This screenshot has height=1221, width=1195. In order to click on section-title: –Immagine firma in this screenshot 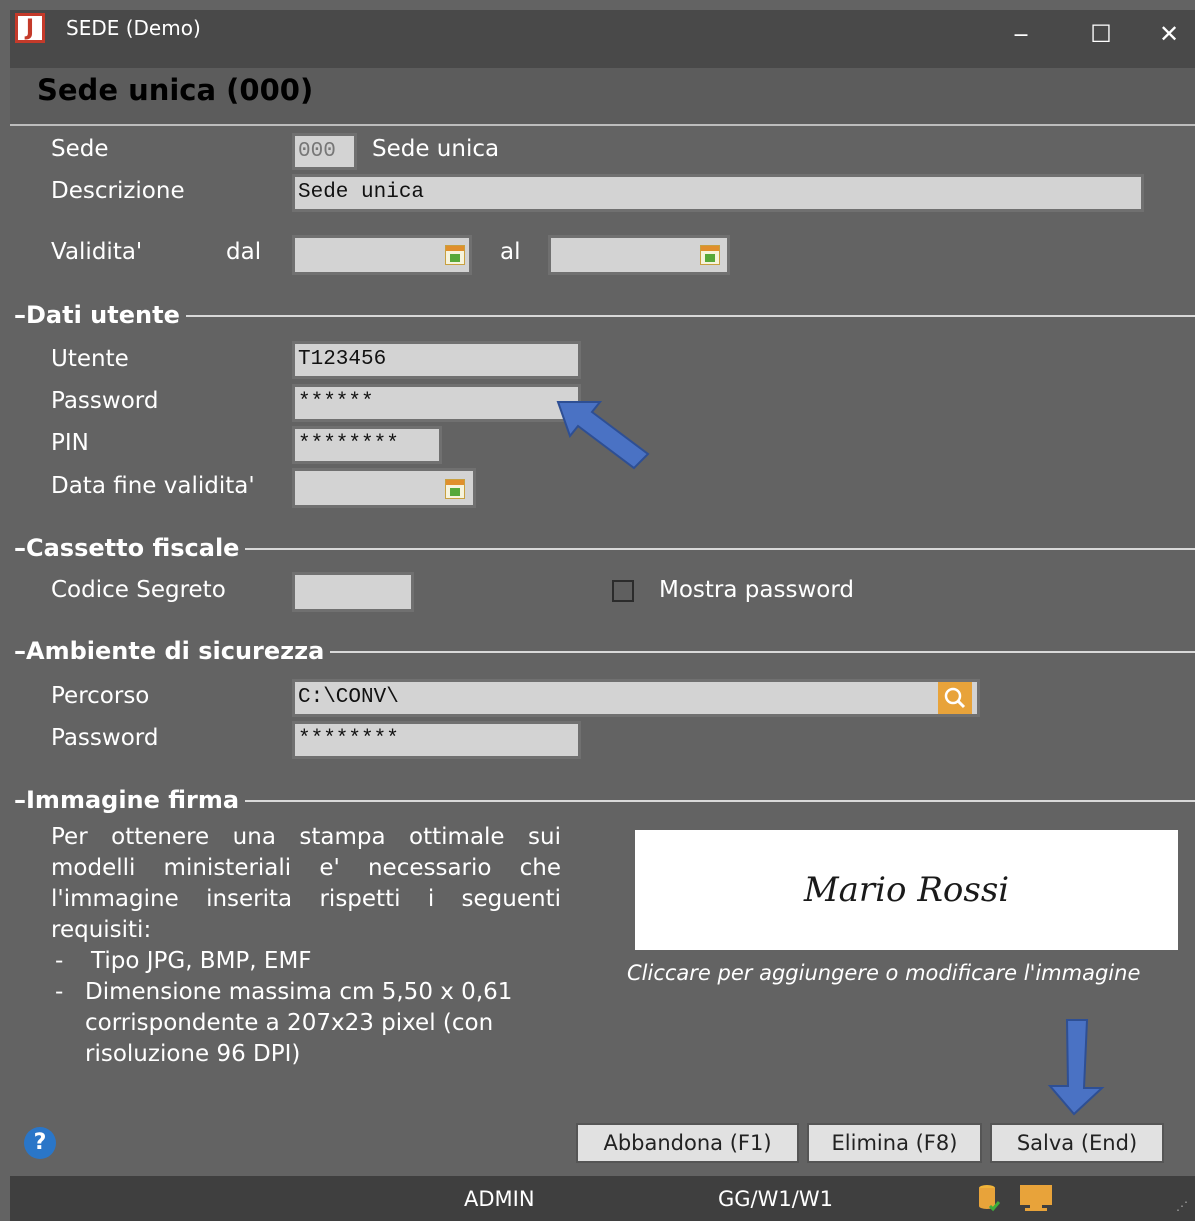, I will do `click(130, 800)`.